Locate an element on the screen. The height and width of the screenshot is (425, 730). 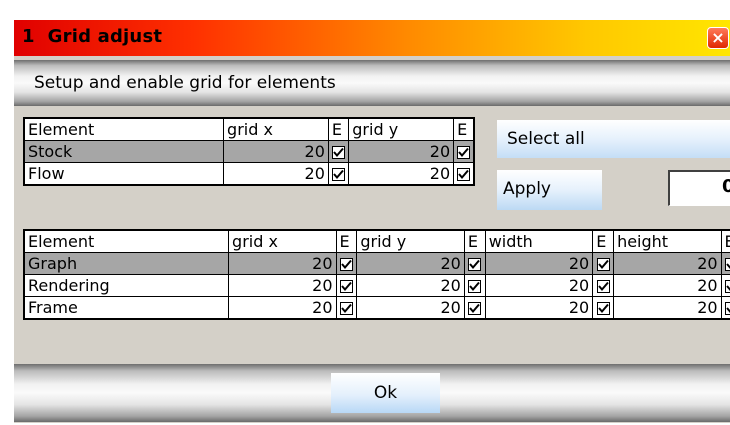
table-row: Flow 20 20 is located at coordinates (249, 174).